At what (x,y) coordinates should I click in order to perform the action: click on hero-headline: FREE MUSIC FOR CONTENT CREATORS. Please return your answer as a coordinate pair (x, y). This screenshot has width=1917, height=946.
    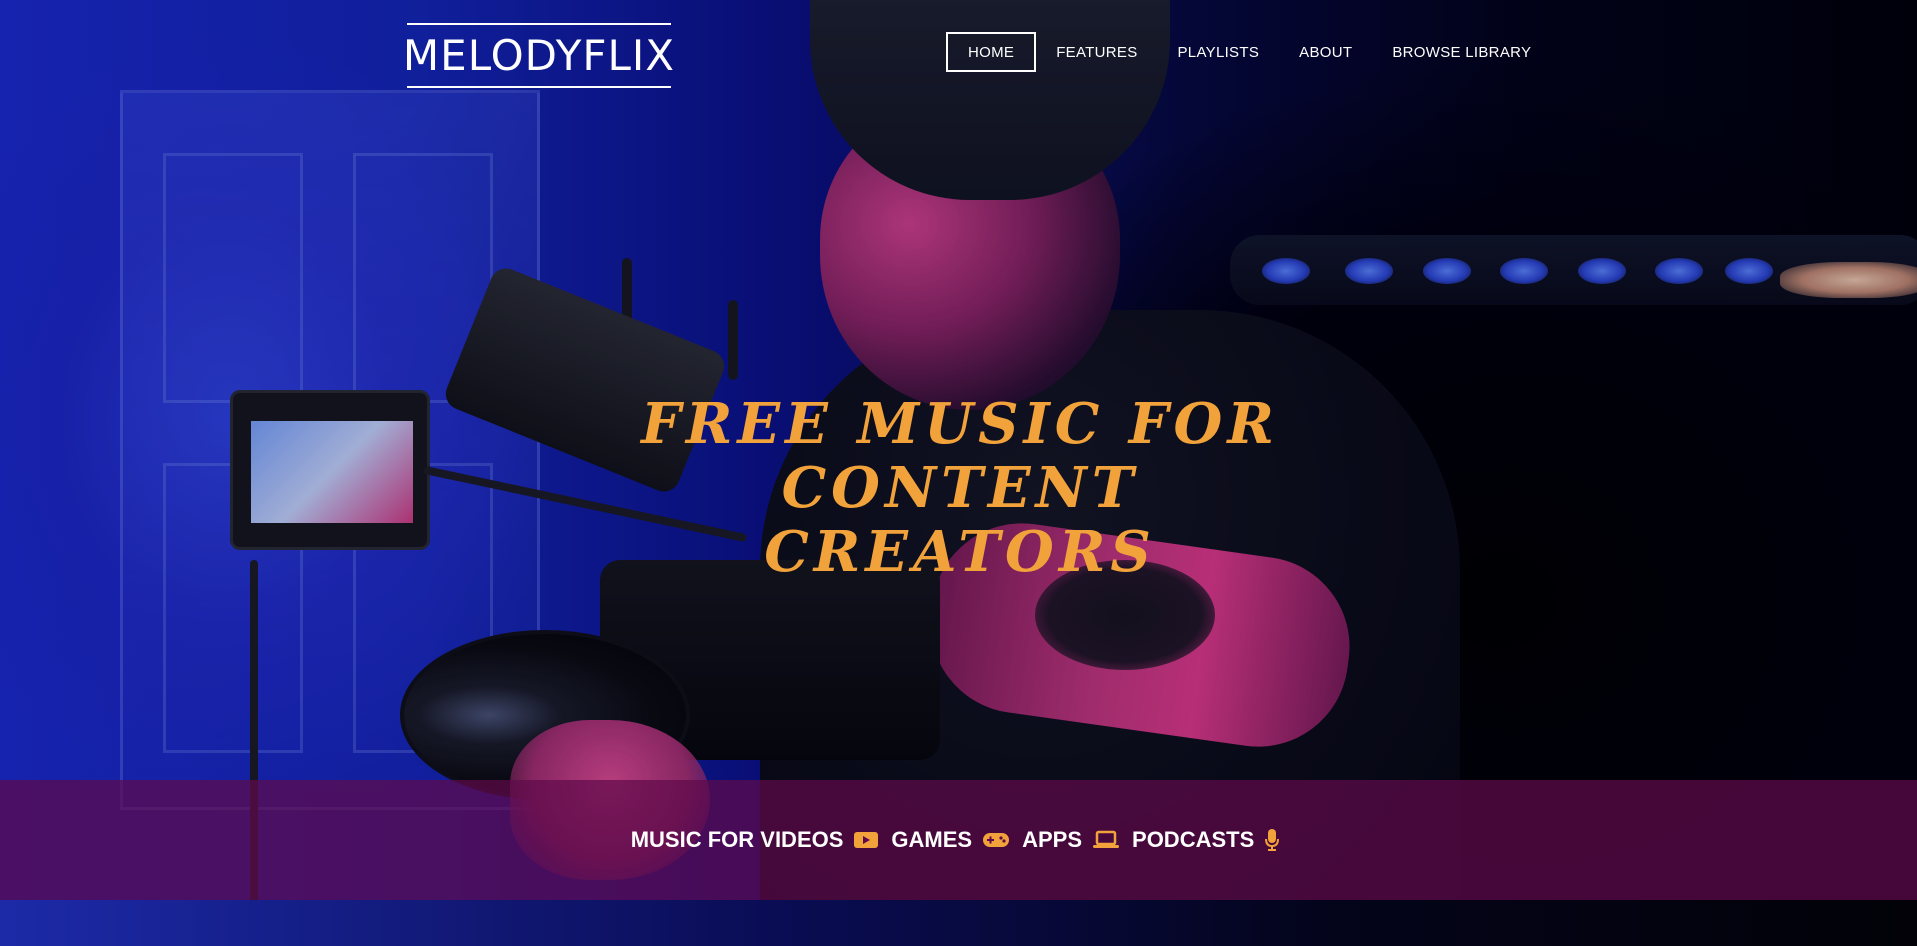
    Looking at the image, I should click on (960, 488).